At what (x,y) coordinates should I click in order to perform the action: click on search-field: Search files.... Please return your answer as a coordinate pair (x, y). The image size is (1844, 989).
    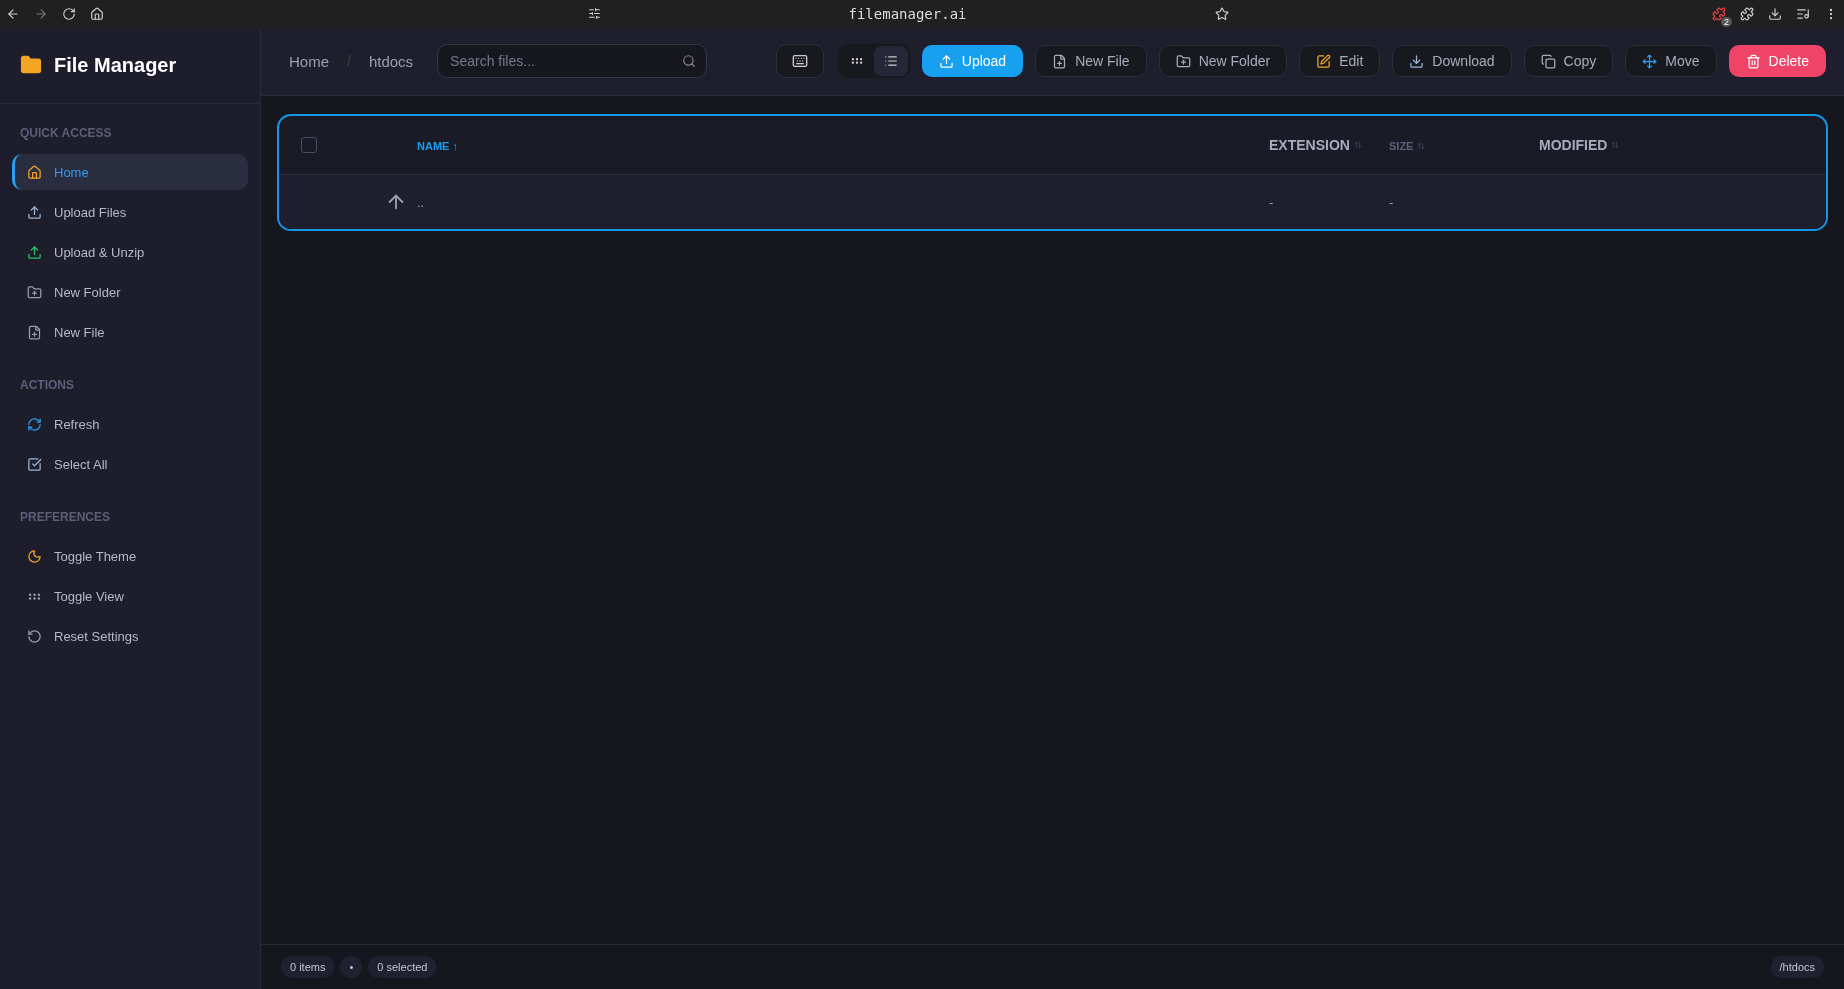
    Looking at the image, I should click on (565, 61).